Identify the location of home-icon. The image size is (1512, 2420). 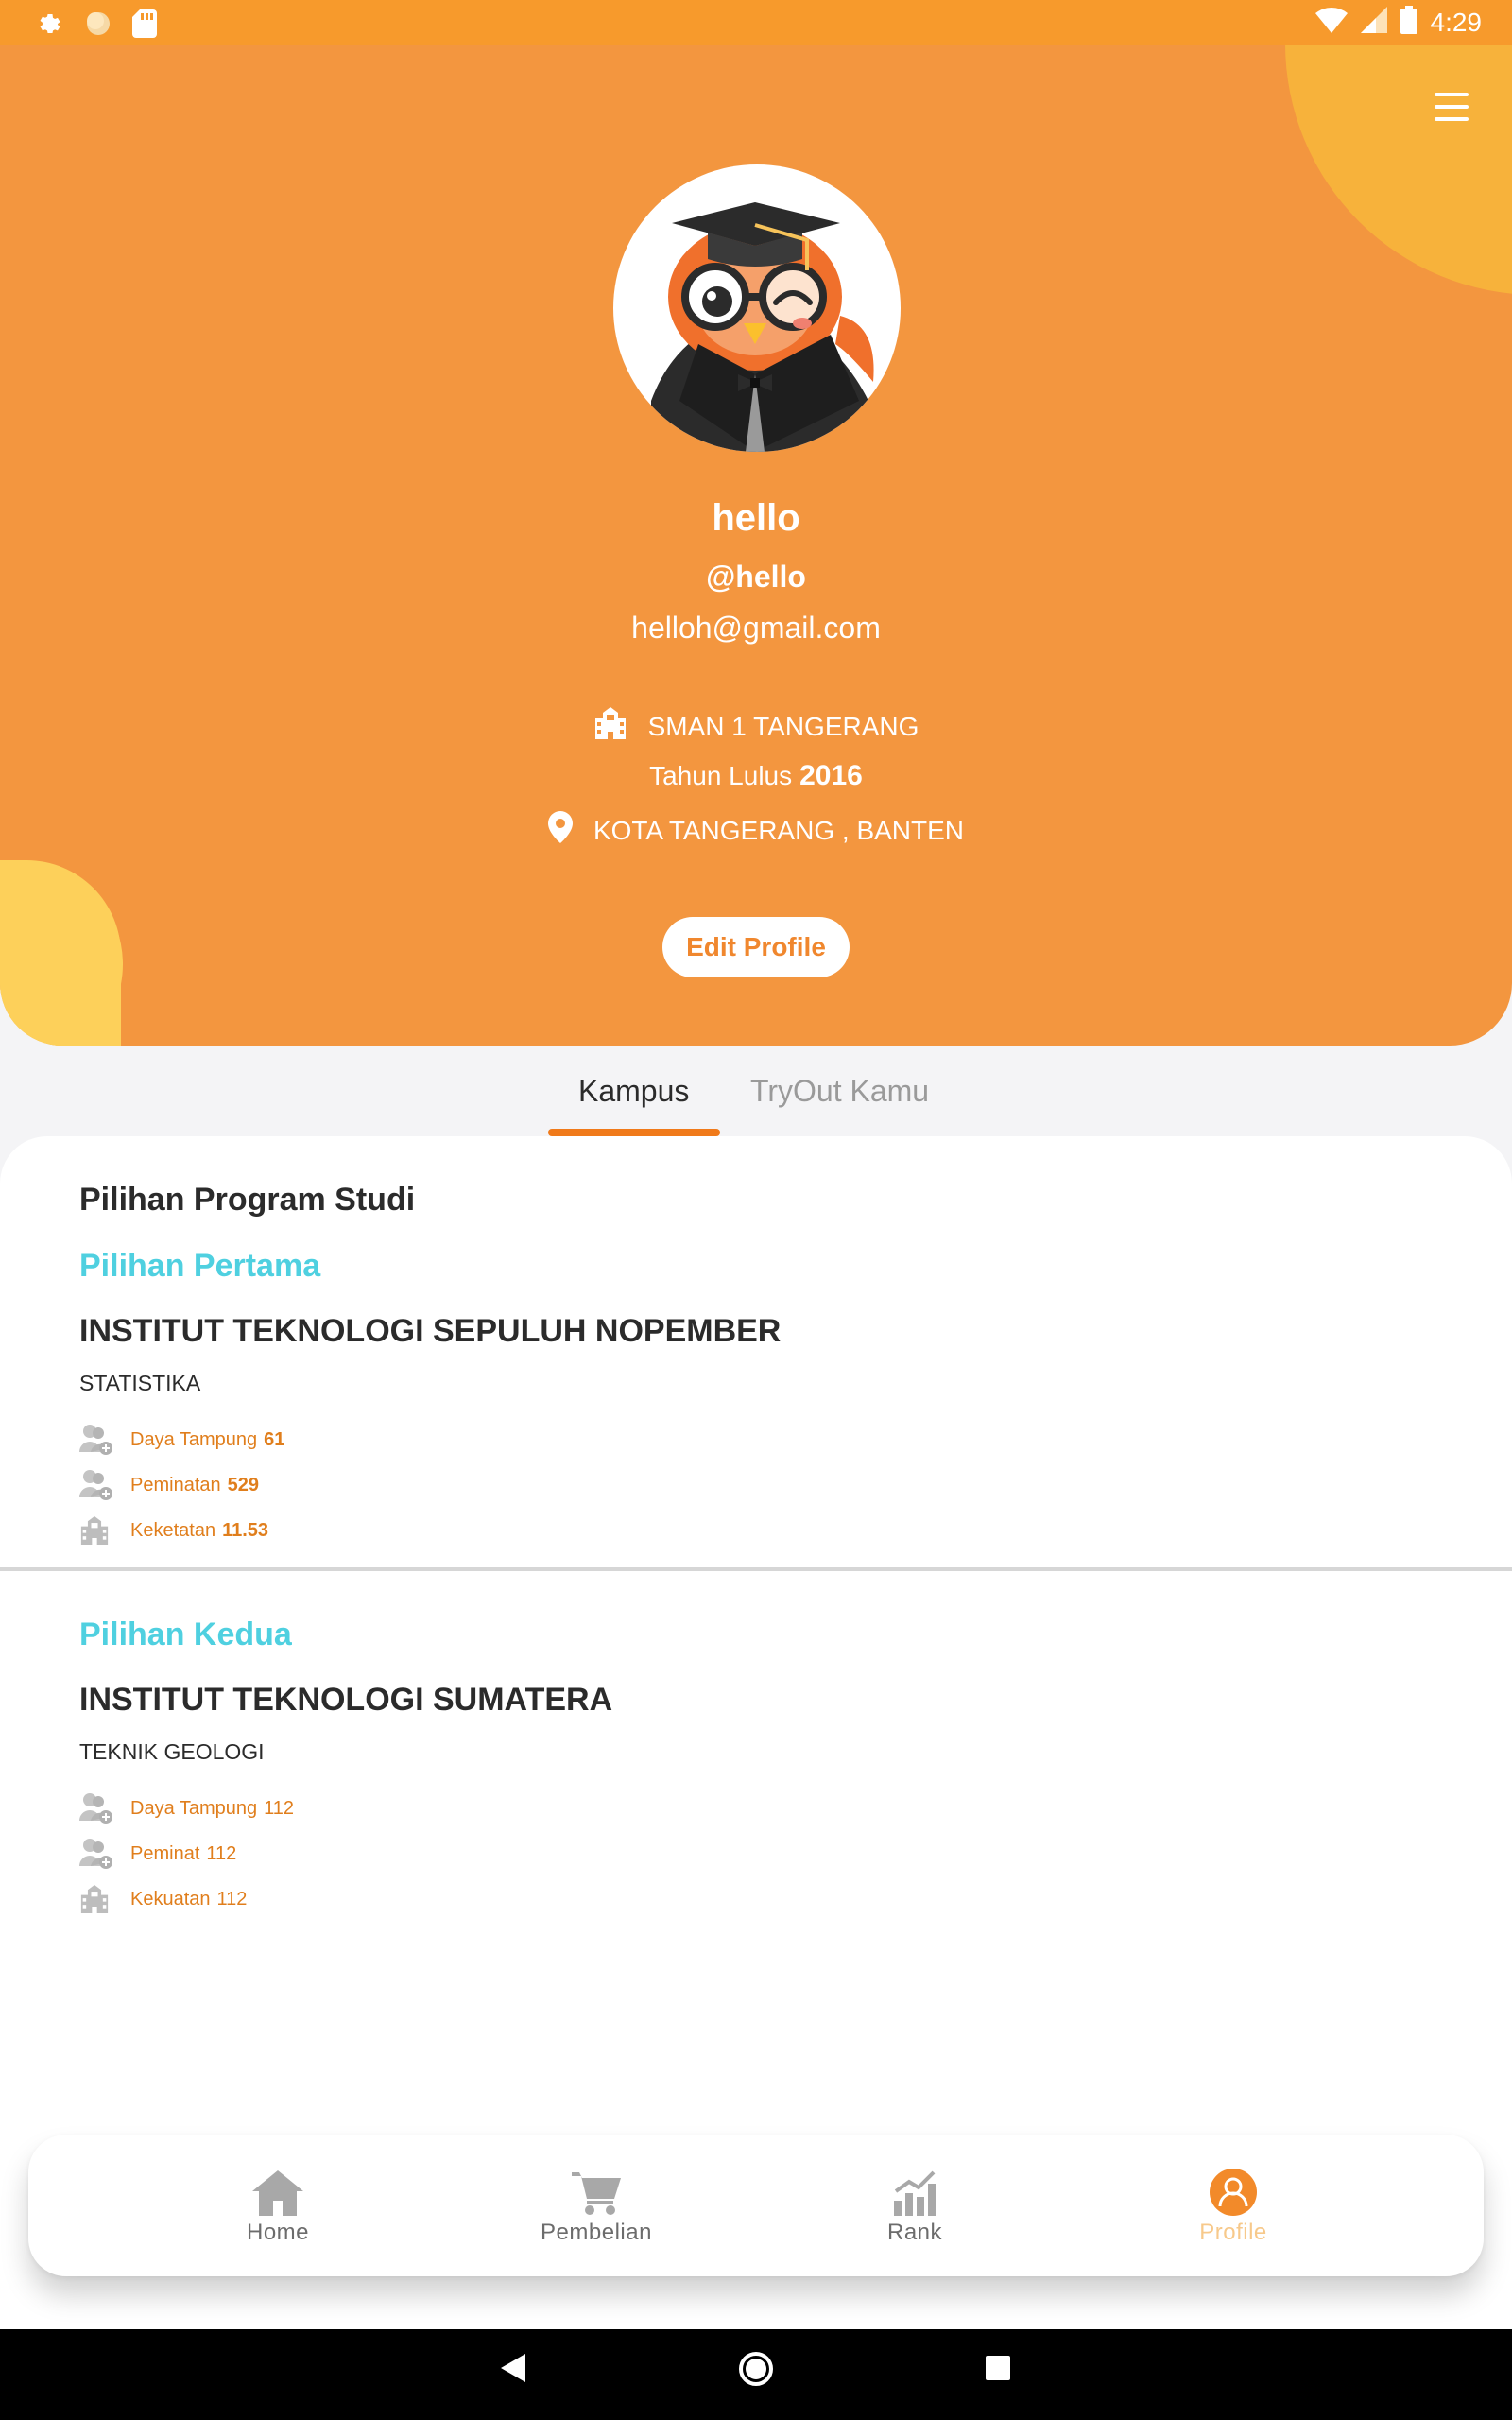
(278, 2191).